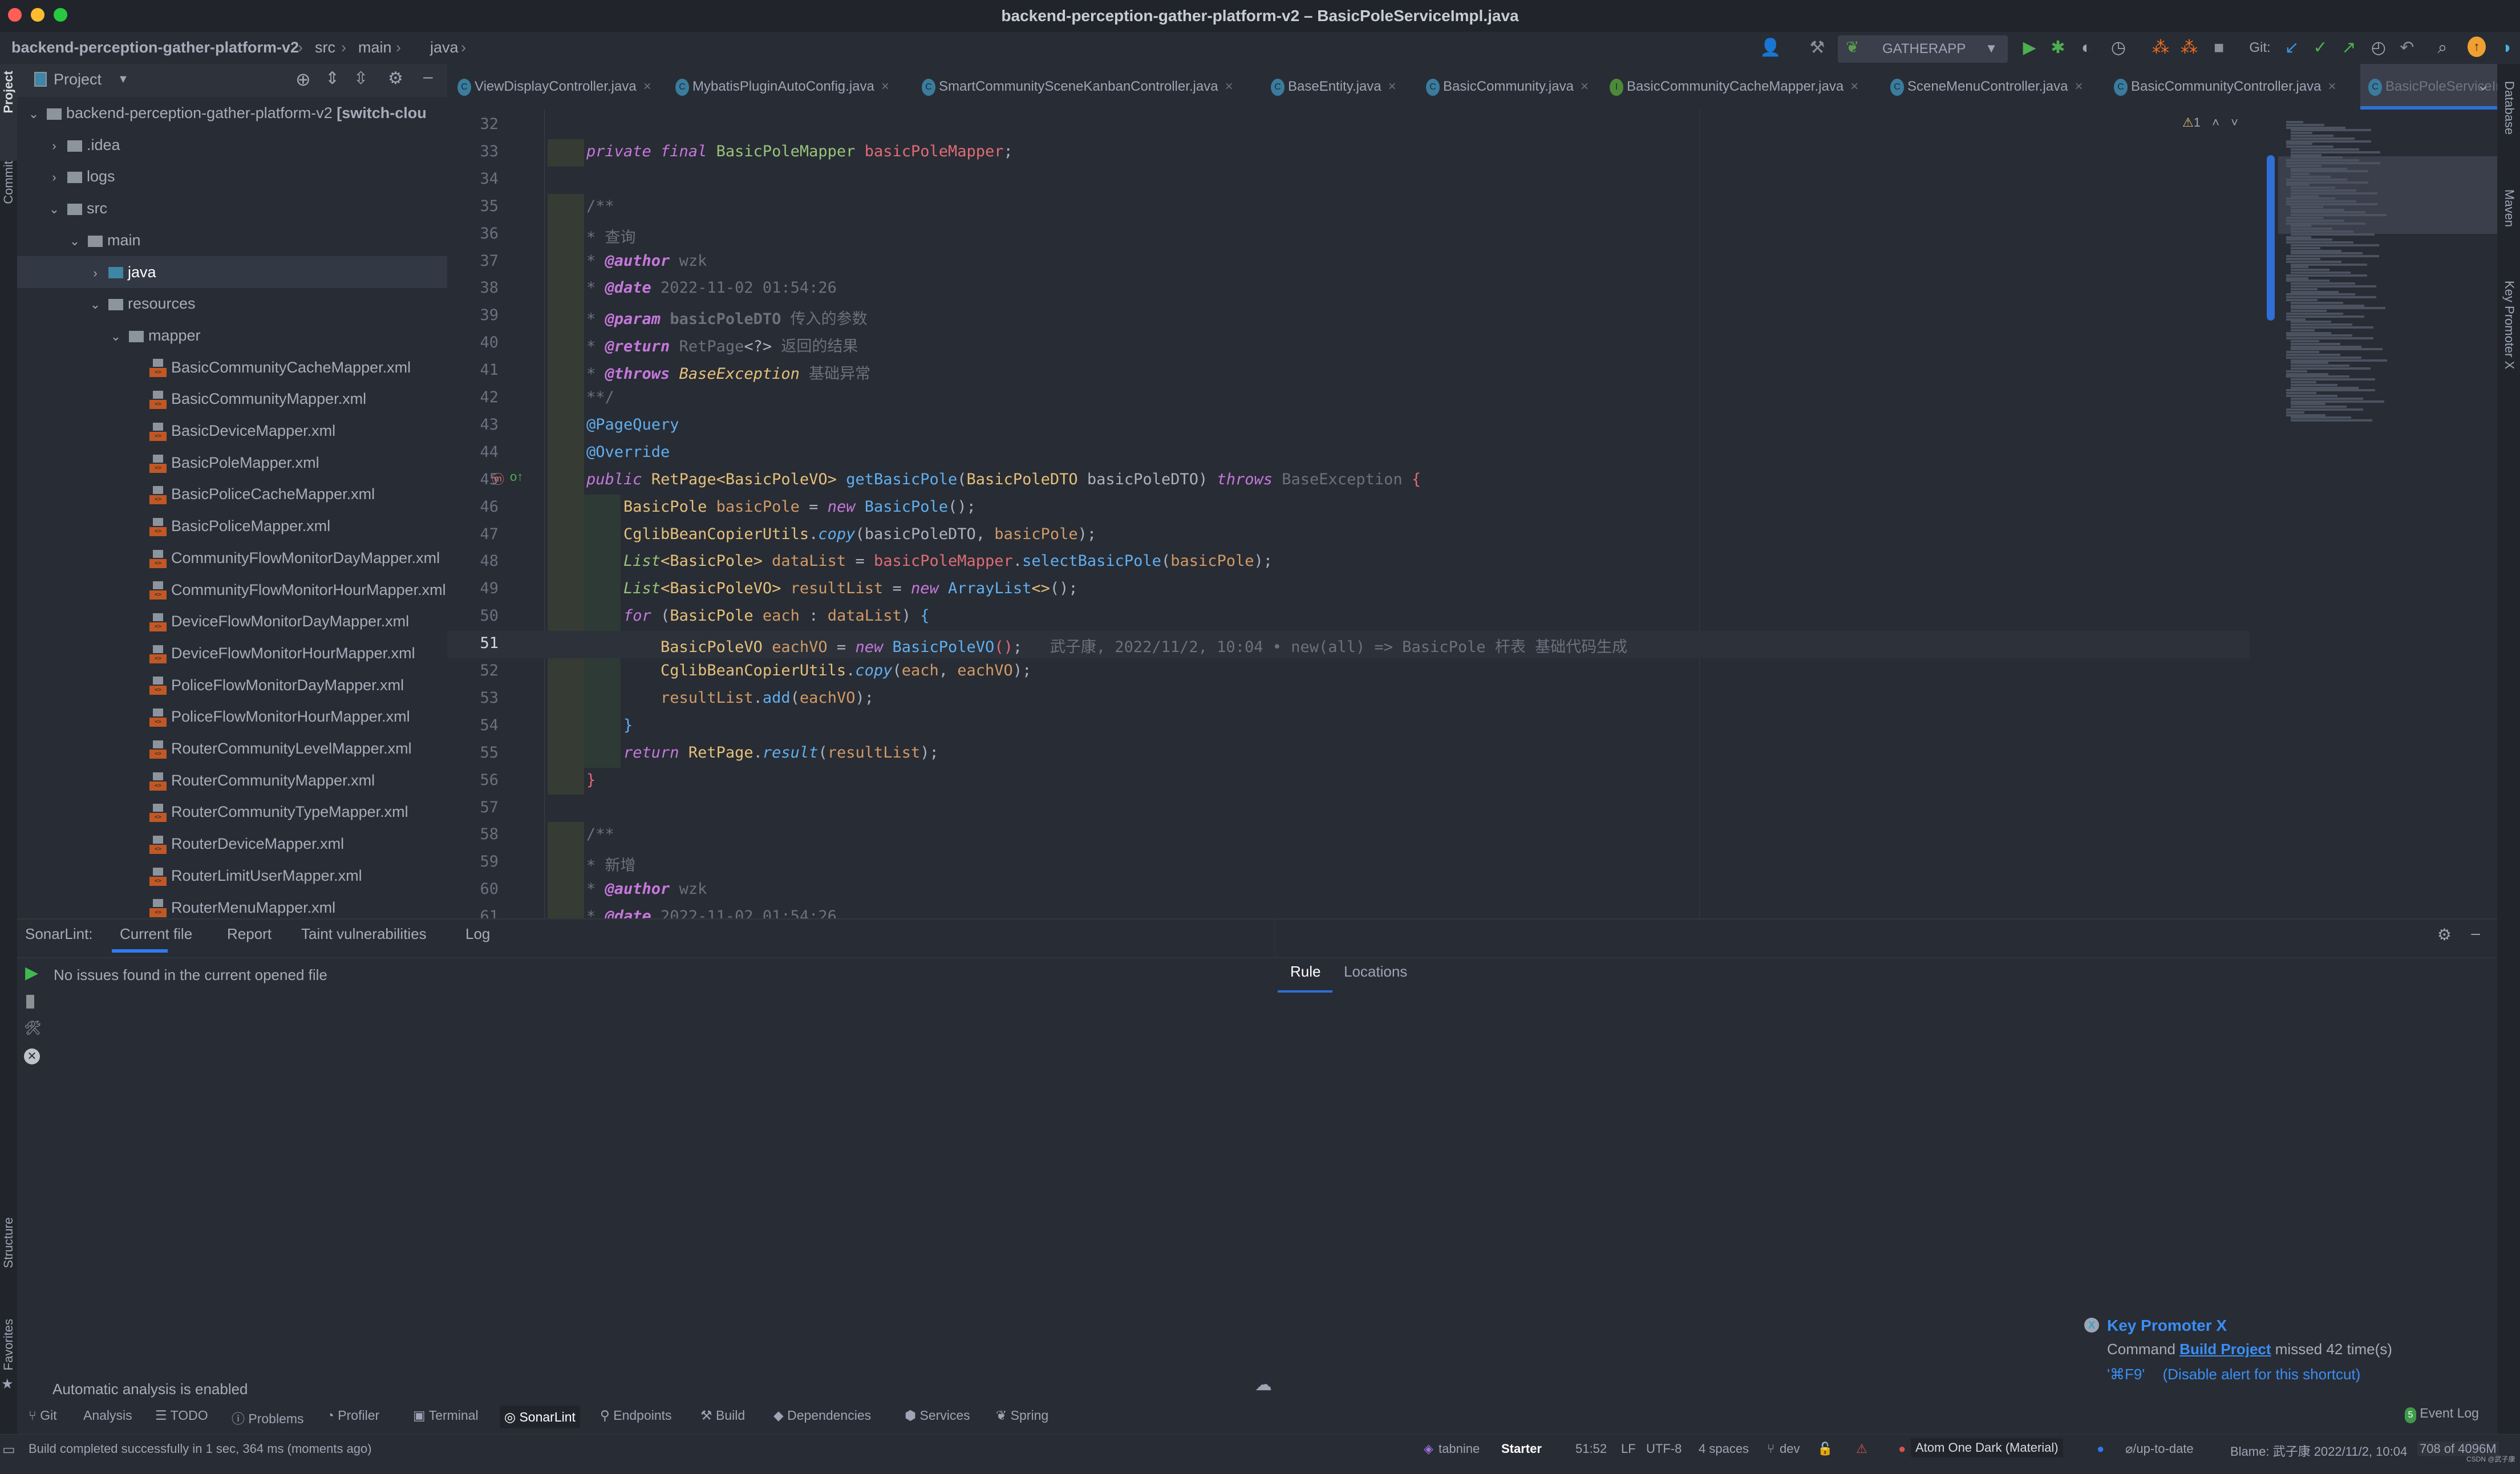 This screenshot has width=2520, height=1474. I want to click on tool-window-todo: ☰ TODO, so click(181, 1415).